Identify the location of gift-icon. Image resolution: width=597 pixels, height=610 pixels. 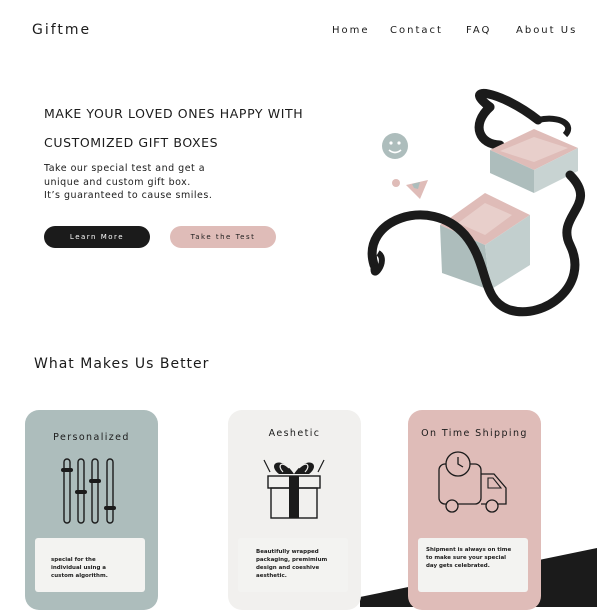
(294, 489).